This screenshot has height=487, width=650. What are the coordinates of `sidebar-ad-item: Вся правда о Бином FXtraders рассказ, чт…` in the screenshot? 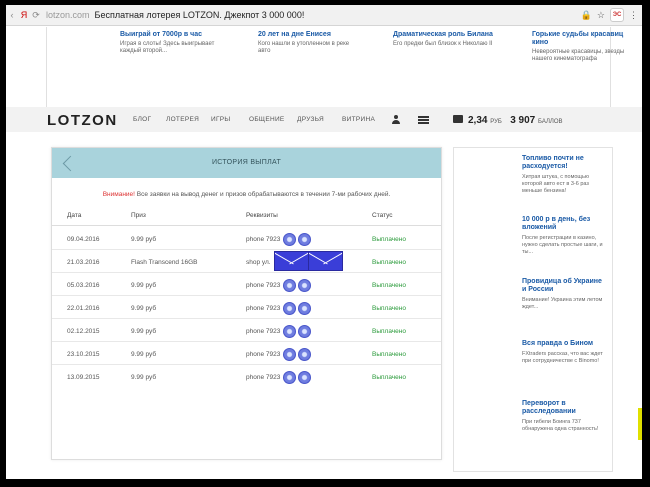 It's located at (565, 352).